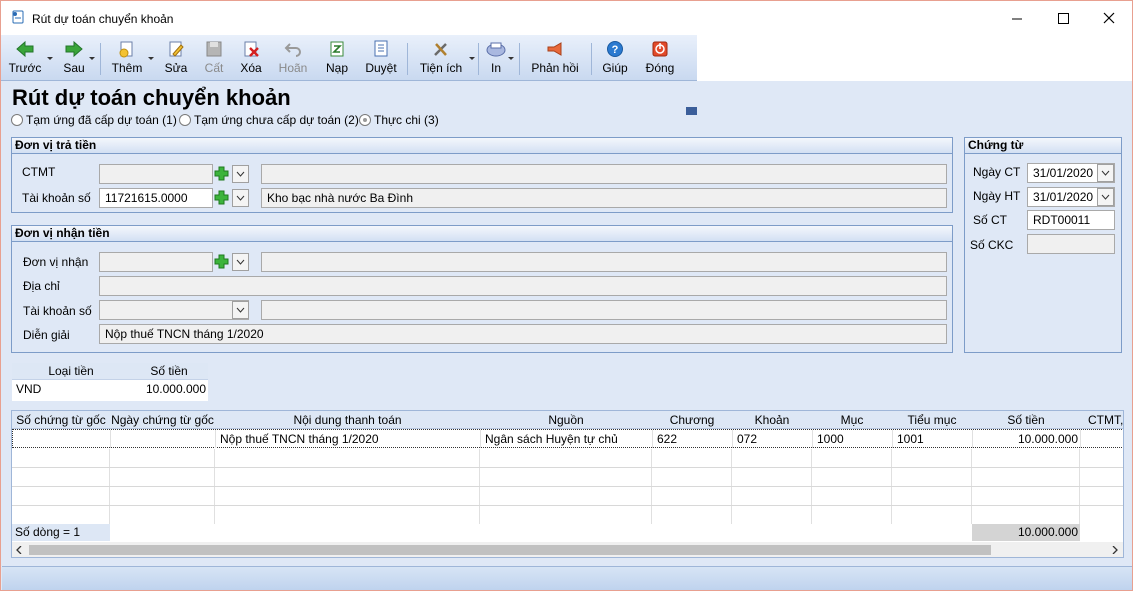 The image size is (1133, 591). What do you see at coordinates (615, 49) in the screenshot?
I see `help-icon: ?` at bounding box center [615, 49].